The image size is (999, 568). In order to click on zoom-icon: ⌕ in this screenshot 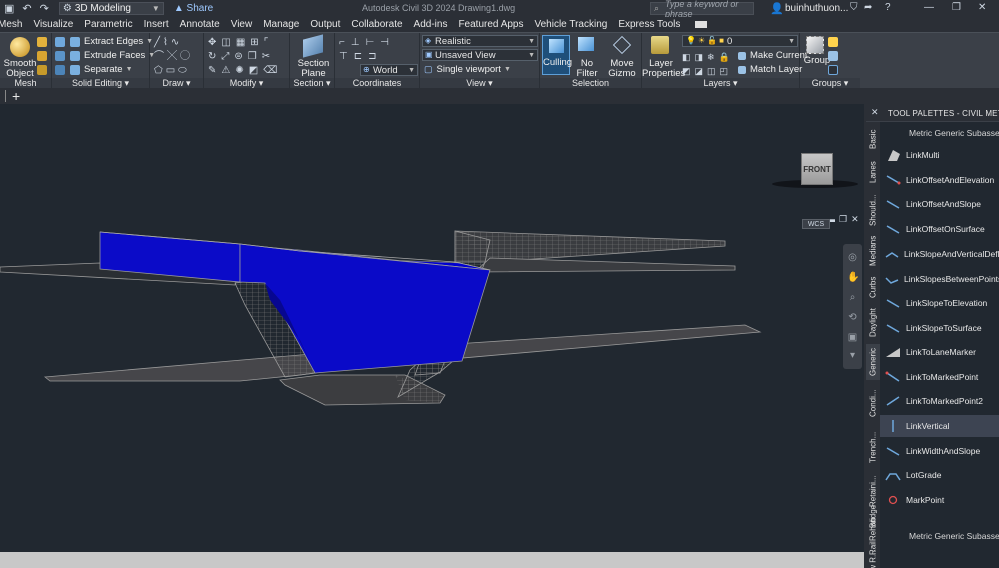, I will do `click(852, 297)`.